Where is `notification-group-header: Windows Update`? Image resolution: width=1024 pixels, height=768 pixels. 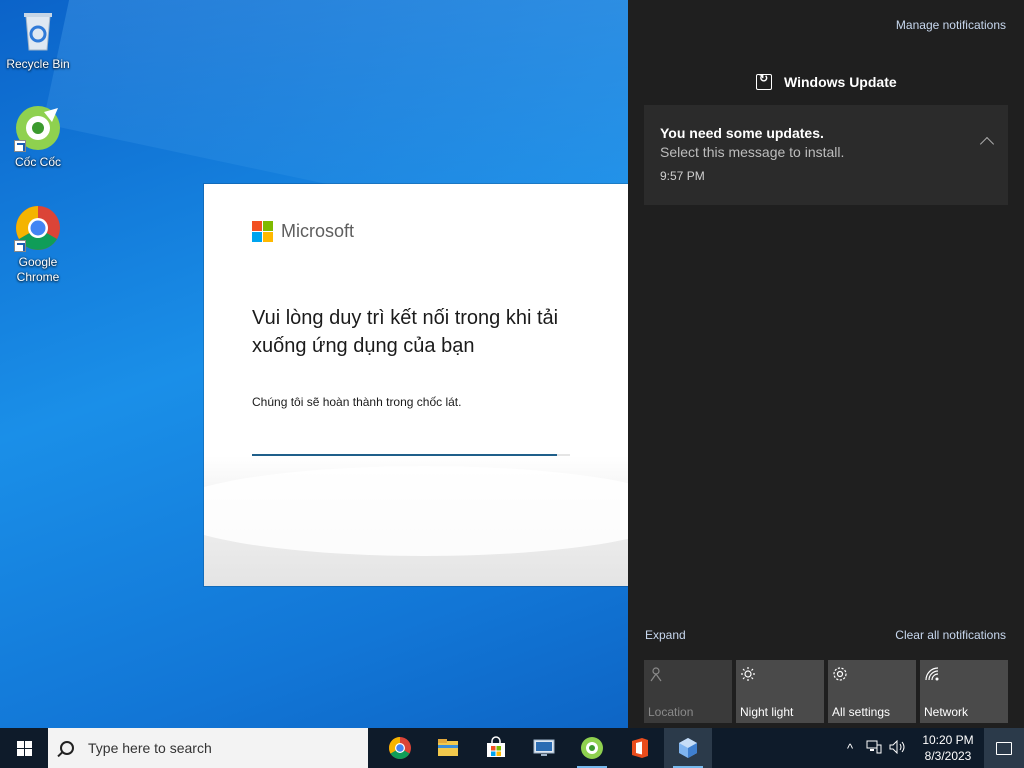 notification-group-header: Windows Update is located at coordinates (826, 81).